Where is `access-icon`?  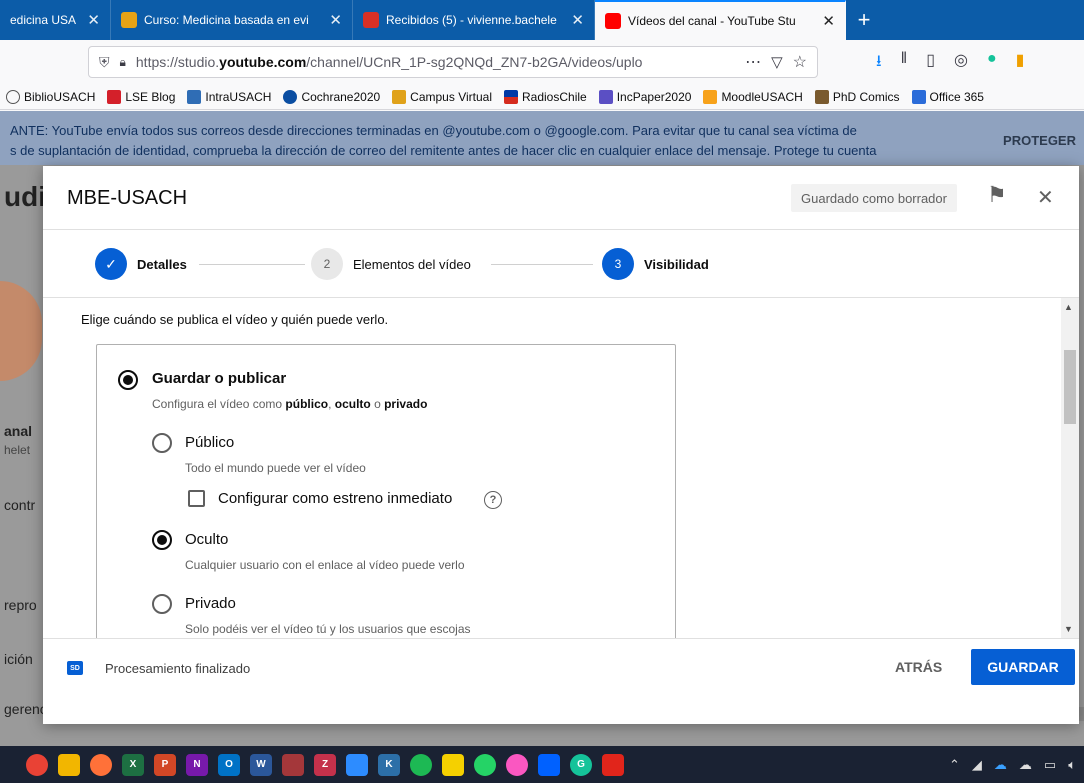 access-icon is located at coordinates (293, 764).